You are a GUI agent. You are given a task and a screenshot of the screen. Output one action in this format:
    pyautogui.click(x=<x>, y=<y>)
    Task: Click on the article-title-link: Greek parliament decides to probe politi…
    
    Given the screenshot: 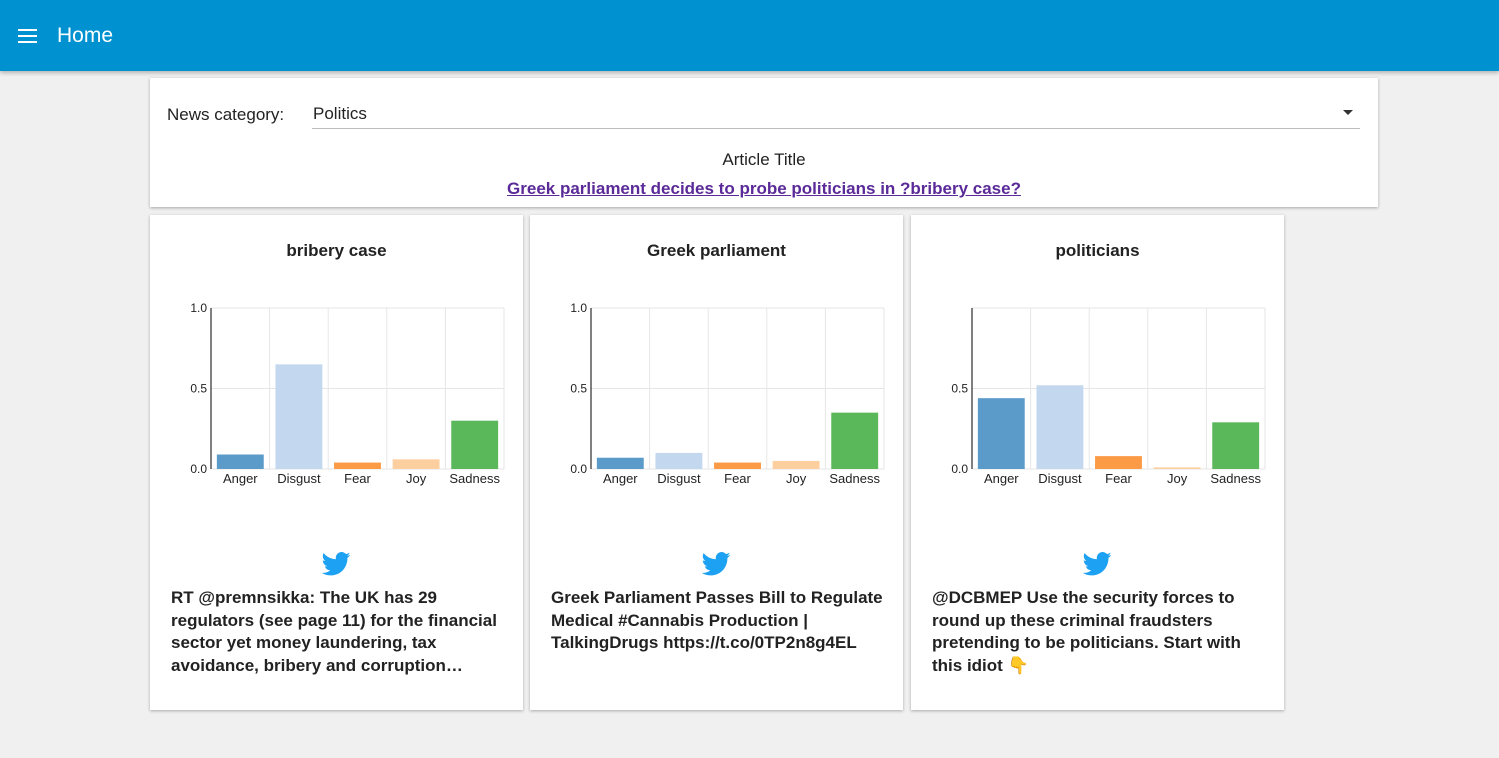 What is the action you would take?
    pyautogui.click(x=764, y=189)
    